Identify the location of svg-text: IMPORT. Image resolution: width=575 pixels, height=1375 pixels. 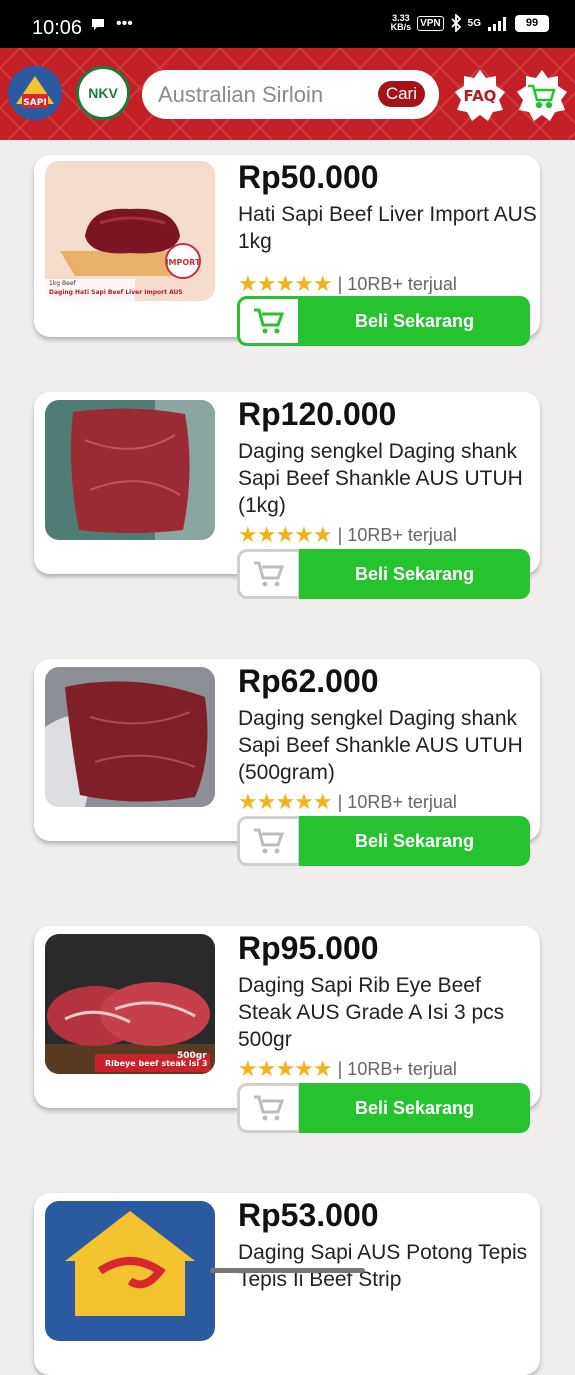
(183, 262).